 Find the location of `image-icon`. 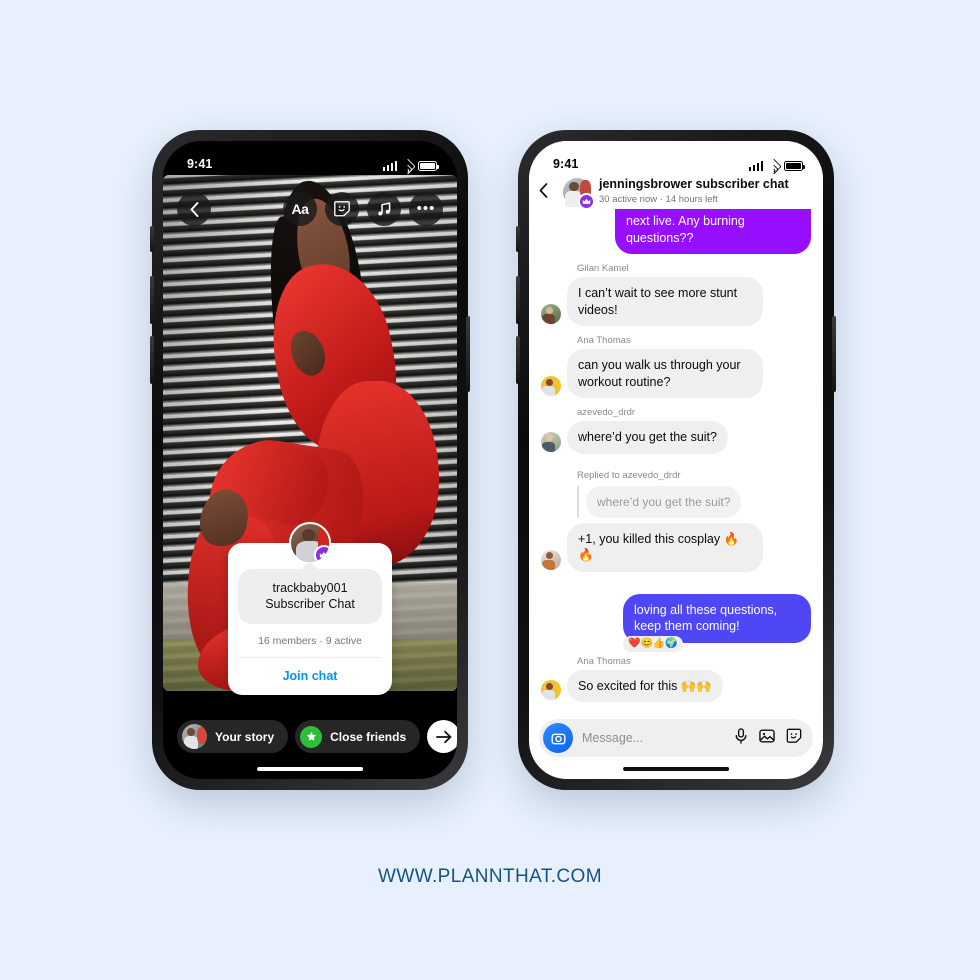

image-icon is located at coordinates (767, 738).